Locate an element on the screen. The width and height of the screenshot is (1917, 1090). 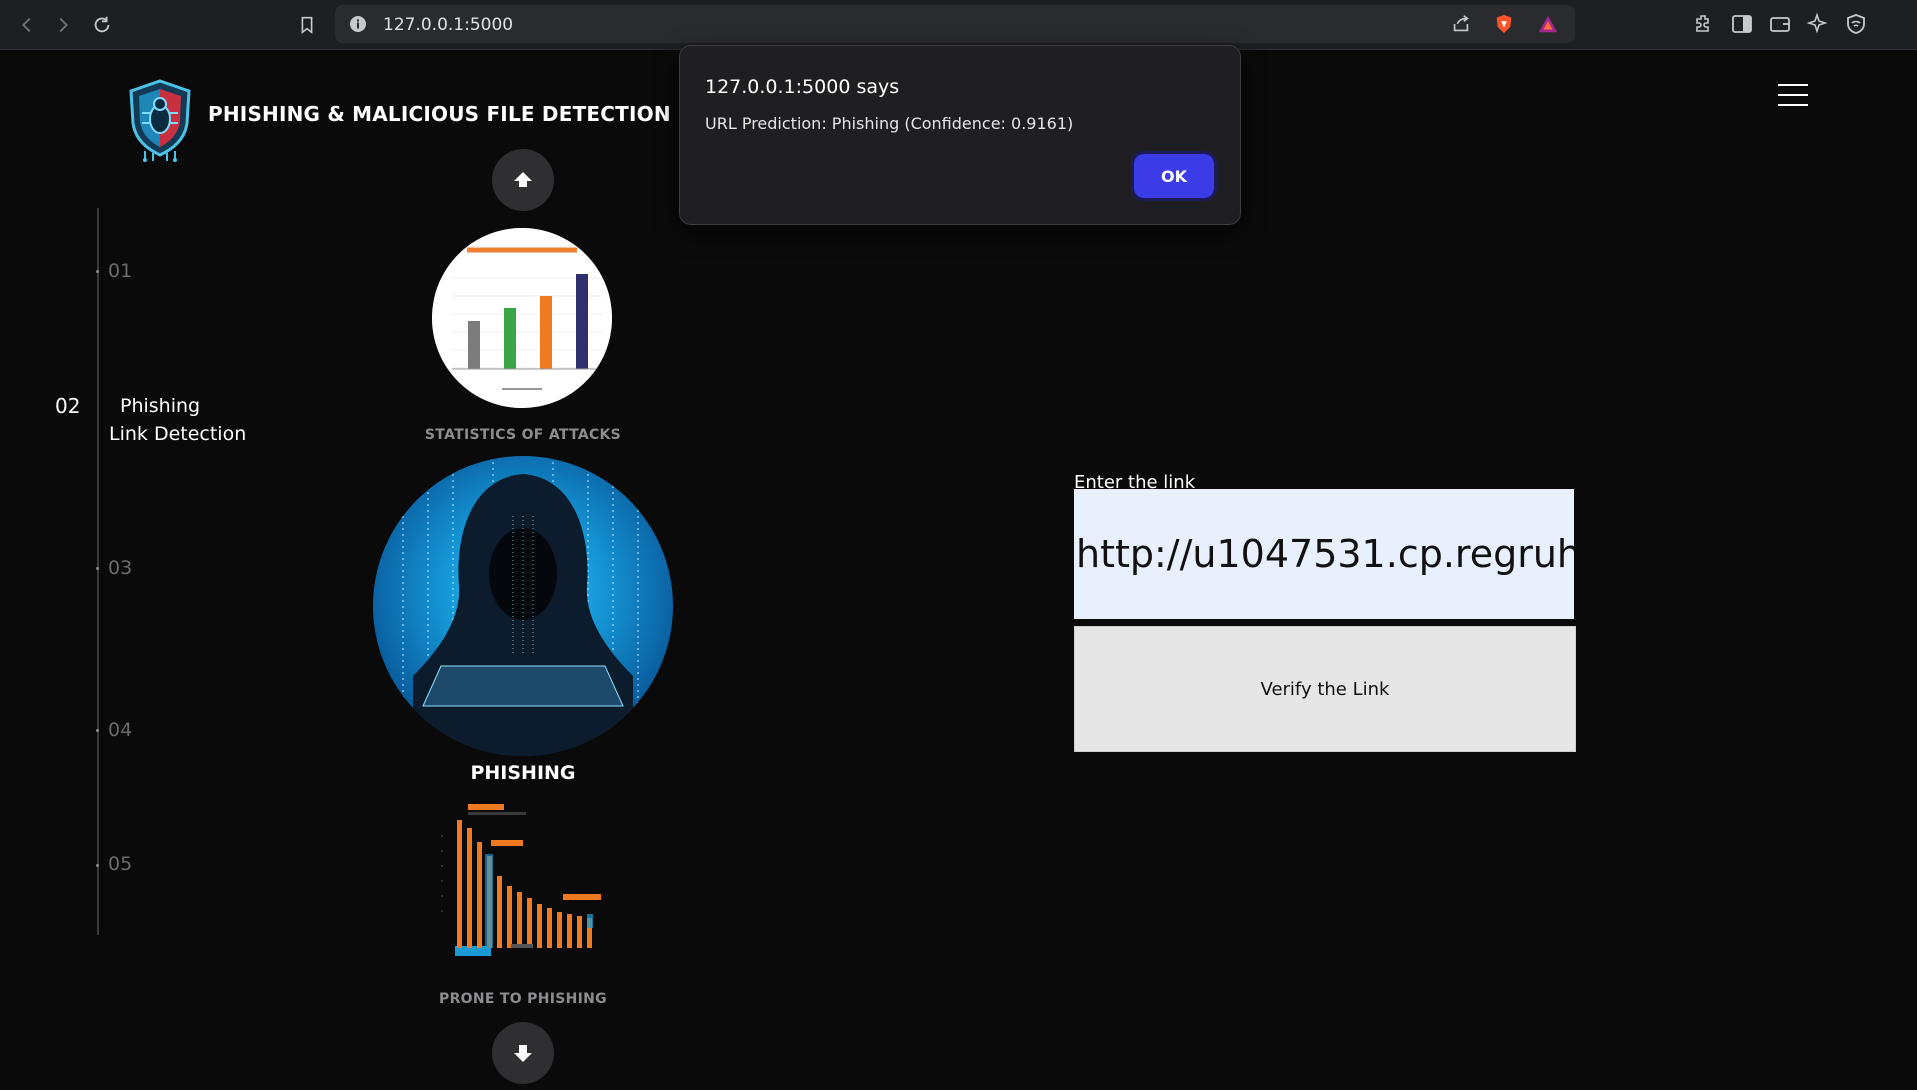
address-text: 127.0.0.1:5000 is located at coordinates (448, 25).